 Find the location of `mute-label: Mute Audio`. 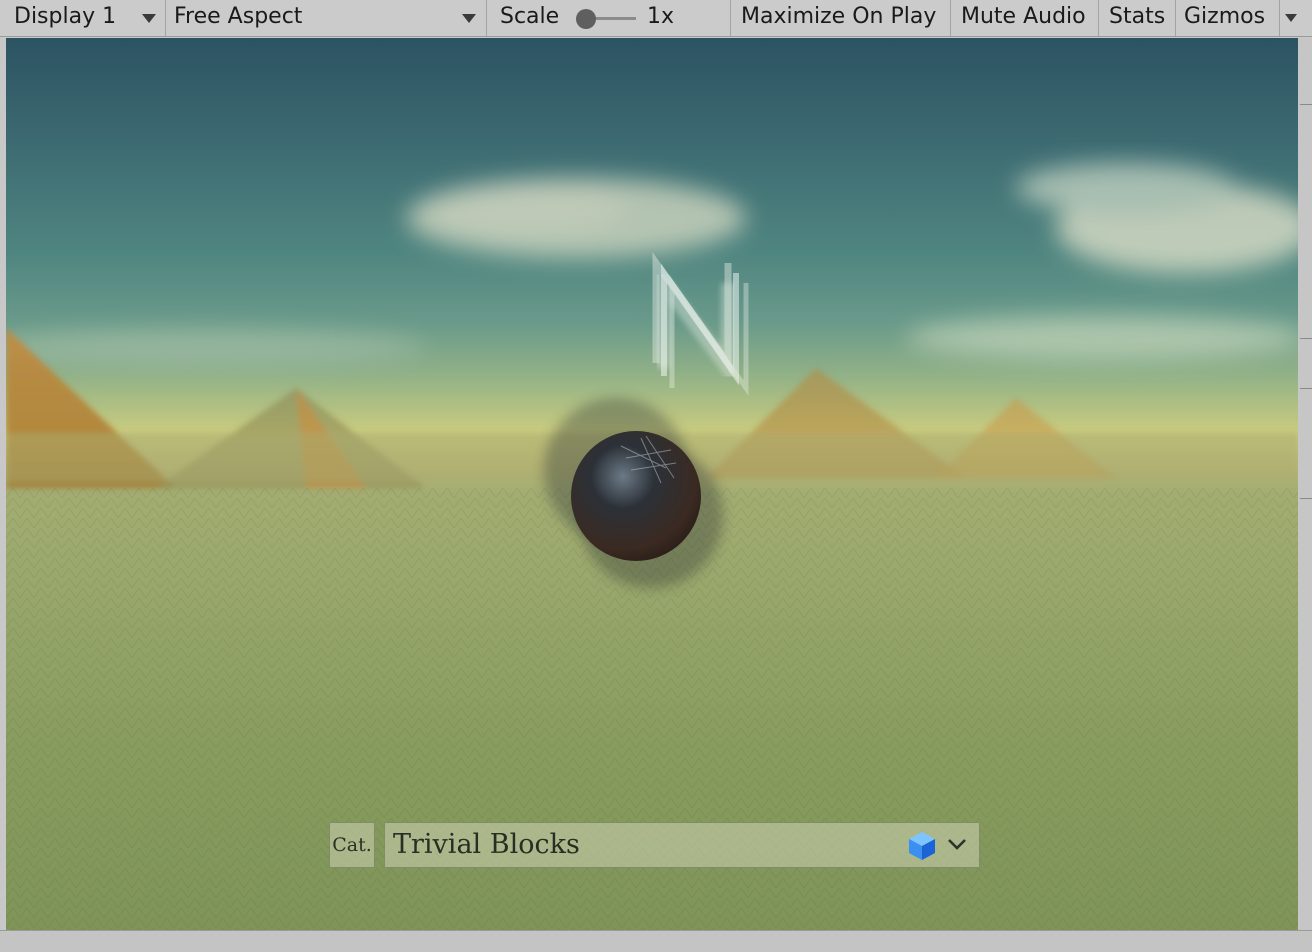

mute-label: Mute Audio is located at coordinates (1023, 16).